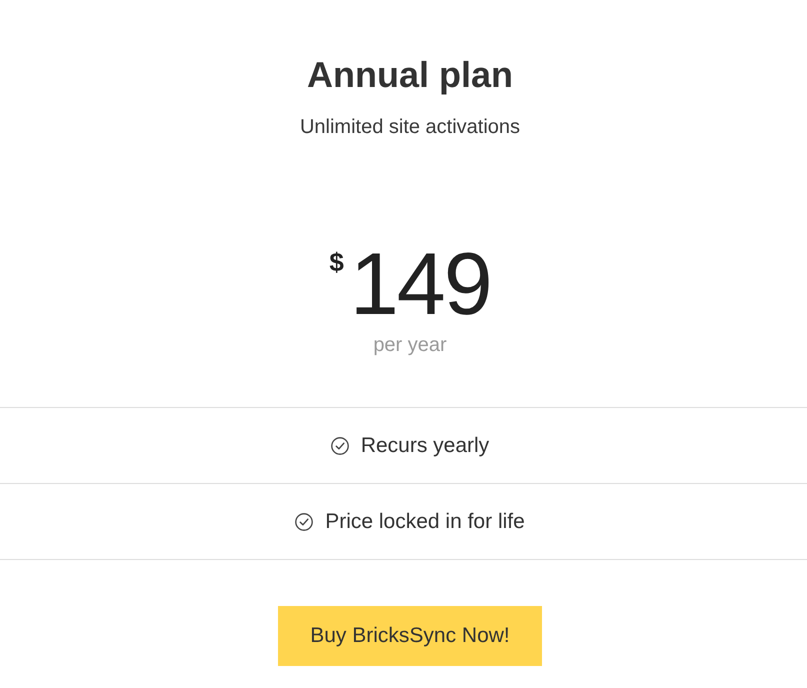 This screenshot has width=807, height=688. What do you see at coordinates (410, 345) in the screenshot?
I see `billing-period: per year` at bounding box center [410, 345].